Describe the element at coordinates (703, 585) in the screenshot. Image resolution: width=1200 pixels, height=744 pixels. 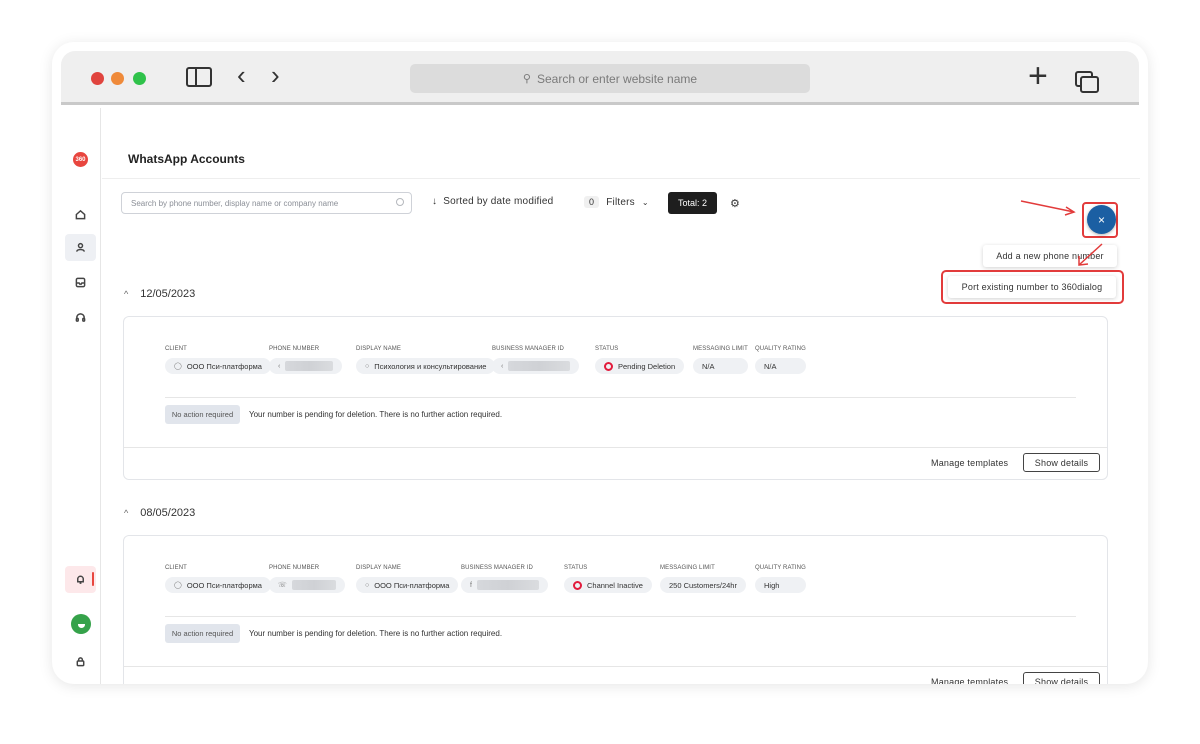
I see `limit-value: 250 Customers/24hr` at that location.